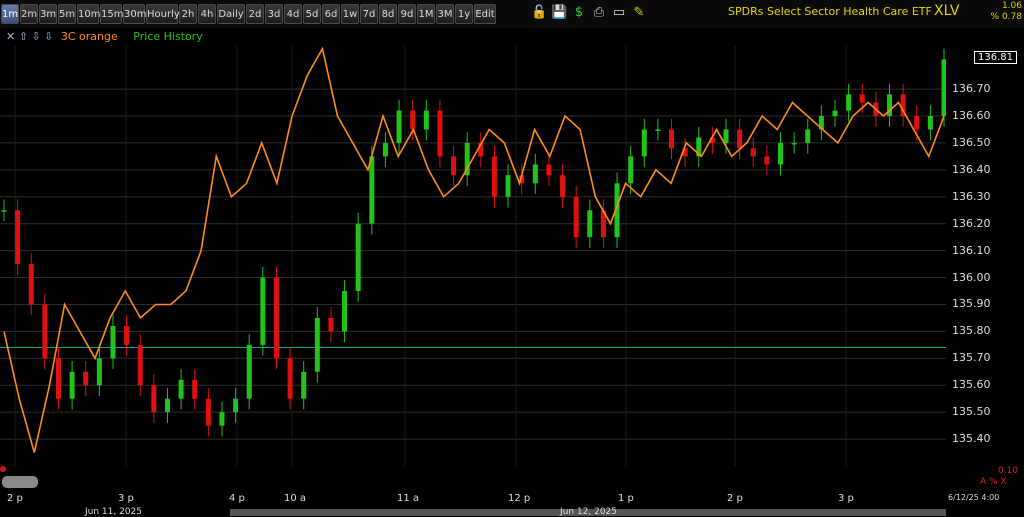 Image resolution: width=1024 pixels, height=517 pixels. Describe the element at coordinates (126, 498) in the screenshot. I see `time-tick-label: 3 p` at that location.